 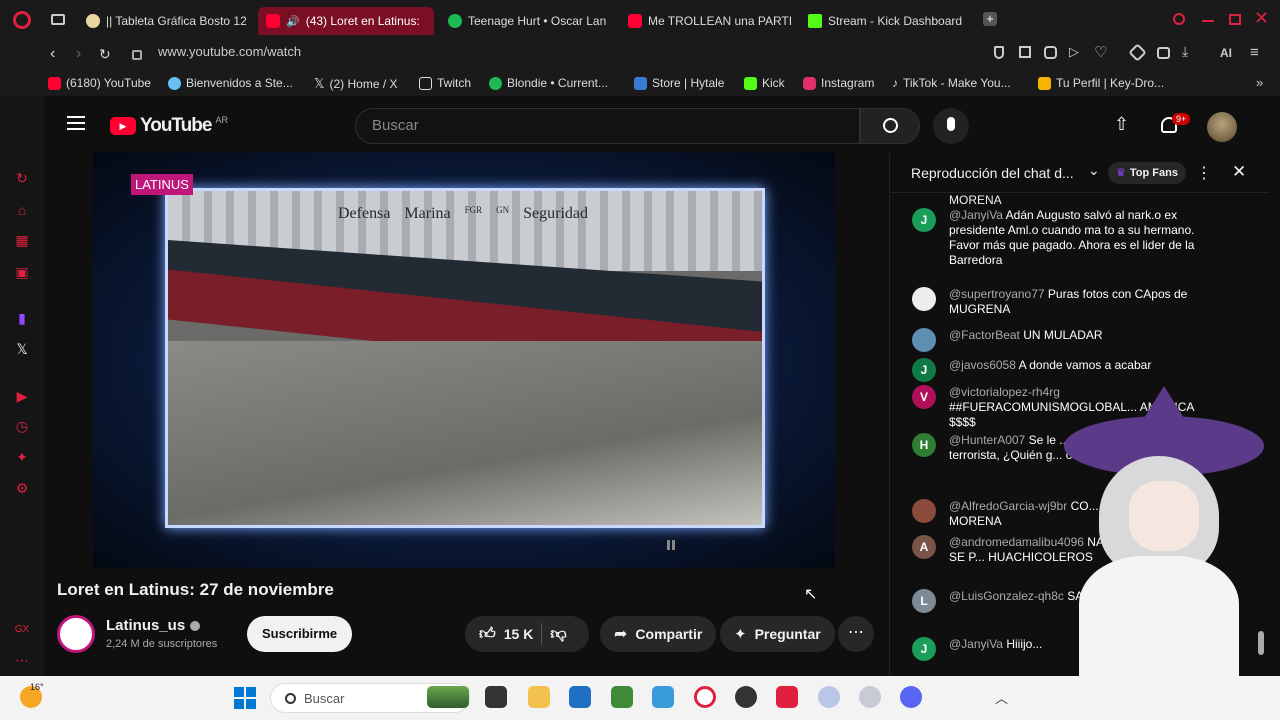 I want to click on avatar, so click(x=1222, y=127).